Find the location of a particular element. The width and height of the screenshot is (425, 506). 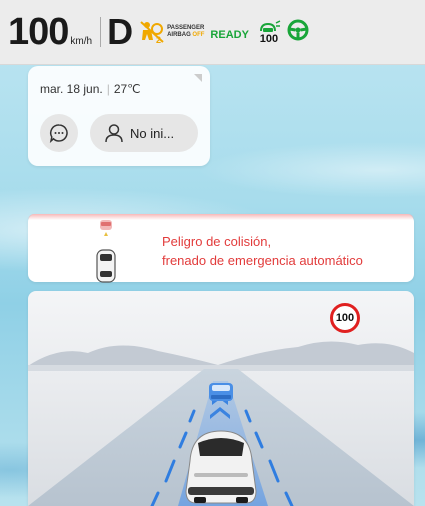

chat-bubble-icon is located at coordinates (58, 133).